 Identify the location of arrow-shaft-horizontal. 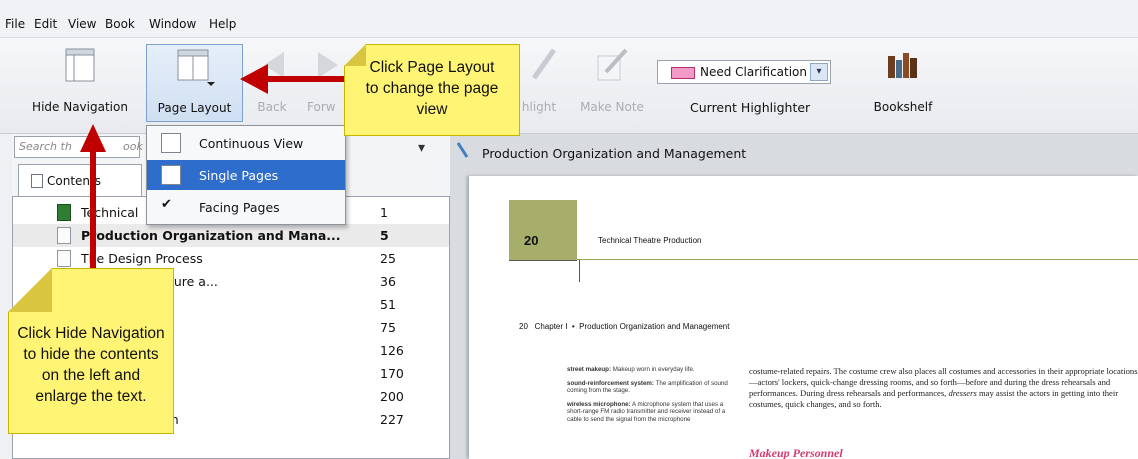
(305, 79).